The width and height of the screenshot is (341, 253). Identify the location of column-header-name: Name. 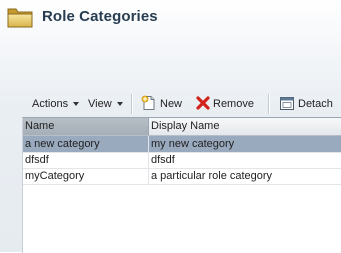
(85, 126).